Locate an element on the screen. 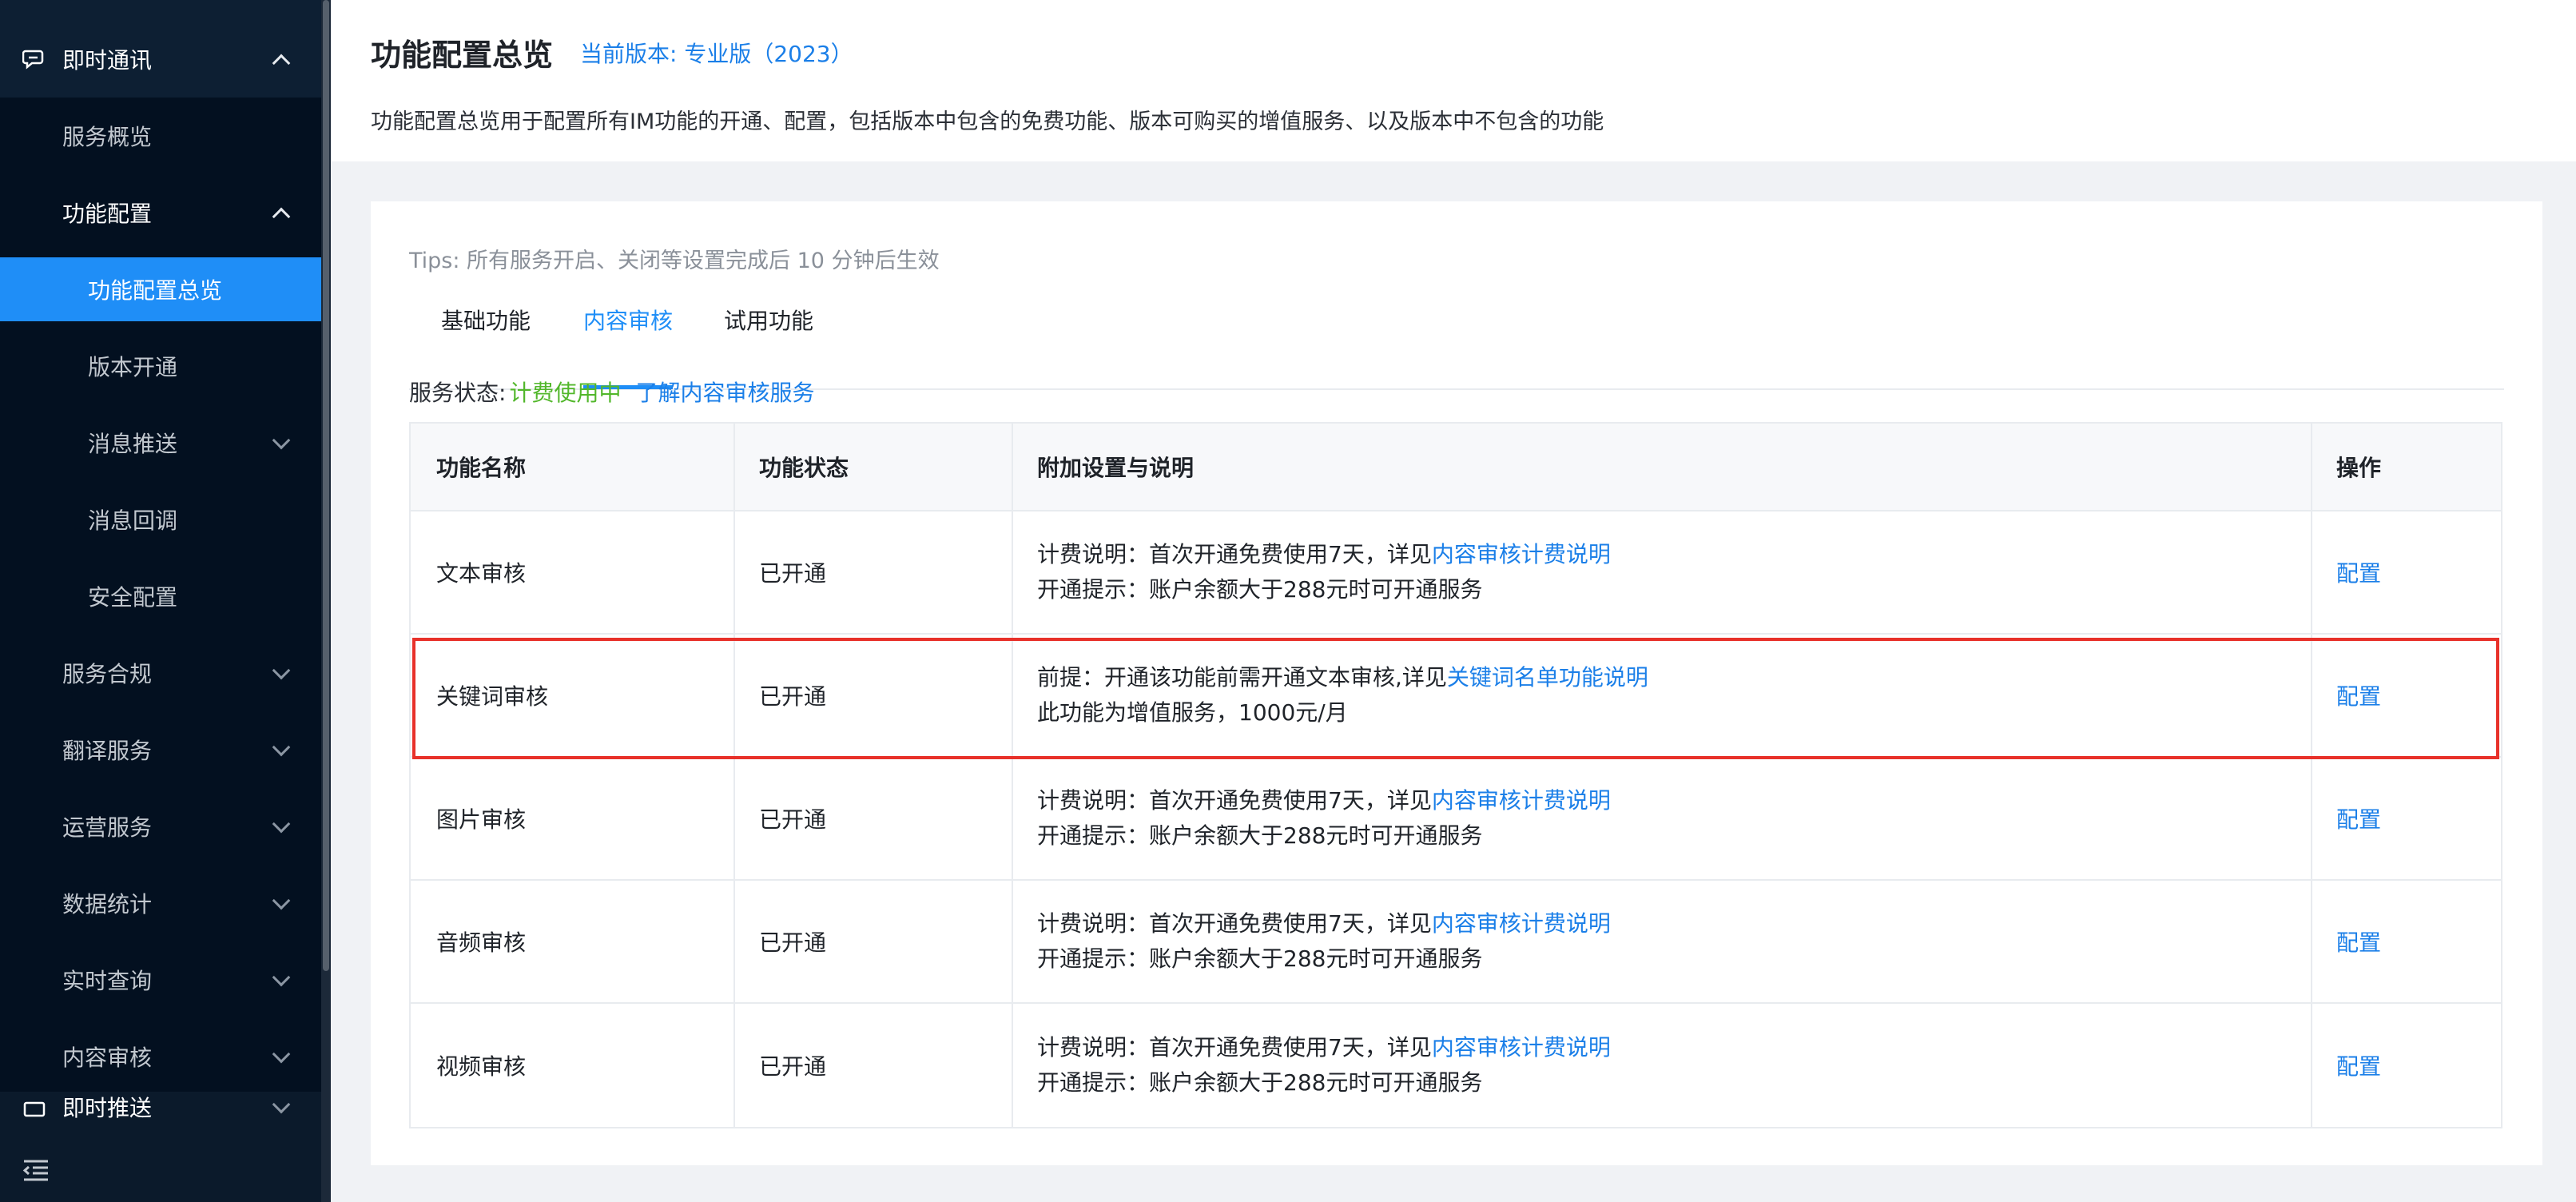  service-status-value: 计费使用中 is located at coordinates (565, 393).